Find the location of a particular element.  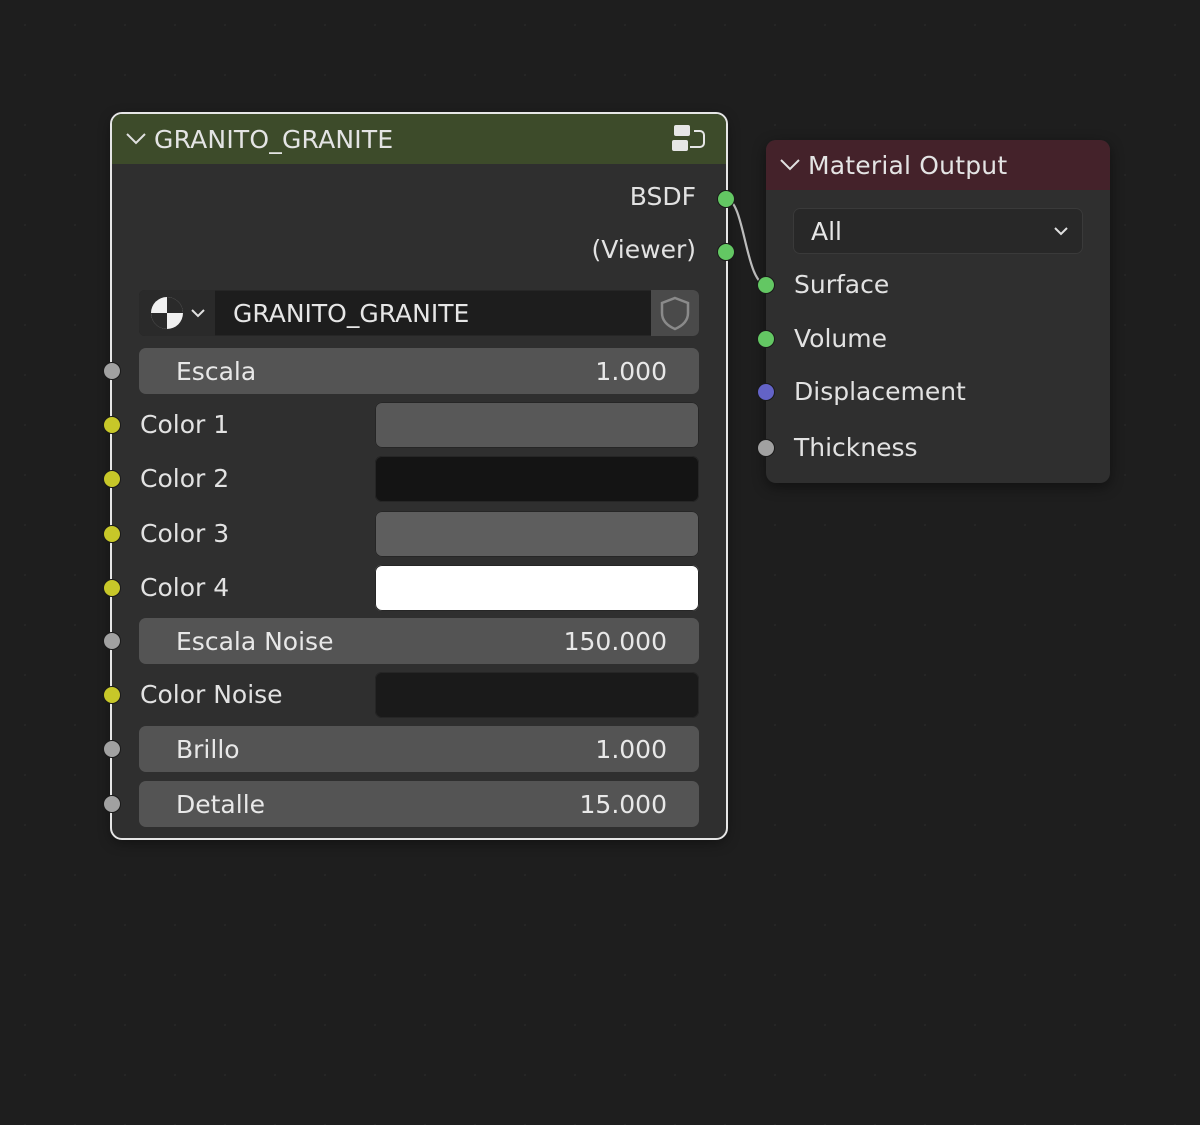

input-row-surface: Surface is located at coordinates (933, 285).